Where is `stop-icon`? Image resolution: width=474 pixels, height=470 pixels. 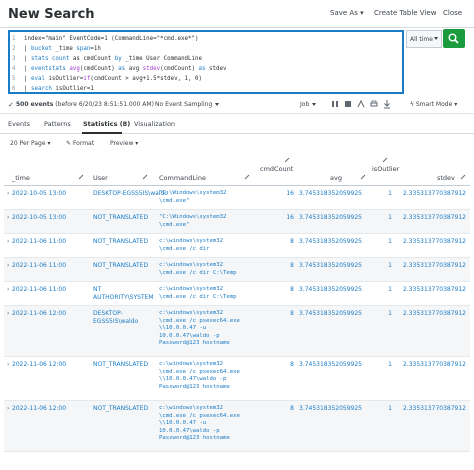 stop-icon is located at coordinates (348, 104).